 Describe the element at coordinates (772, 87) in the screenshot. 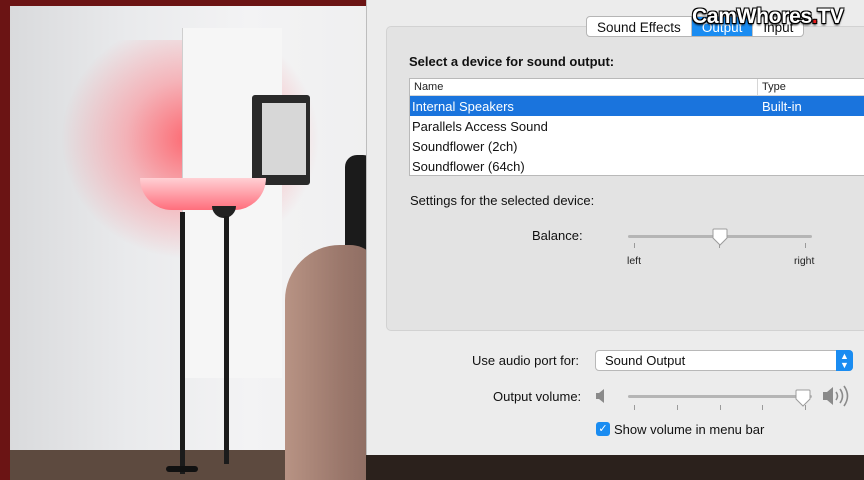

I see `column-header-type: Type` at that location.